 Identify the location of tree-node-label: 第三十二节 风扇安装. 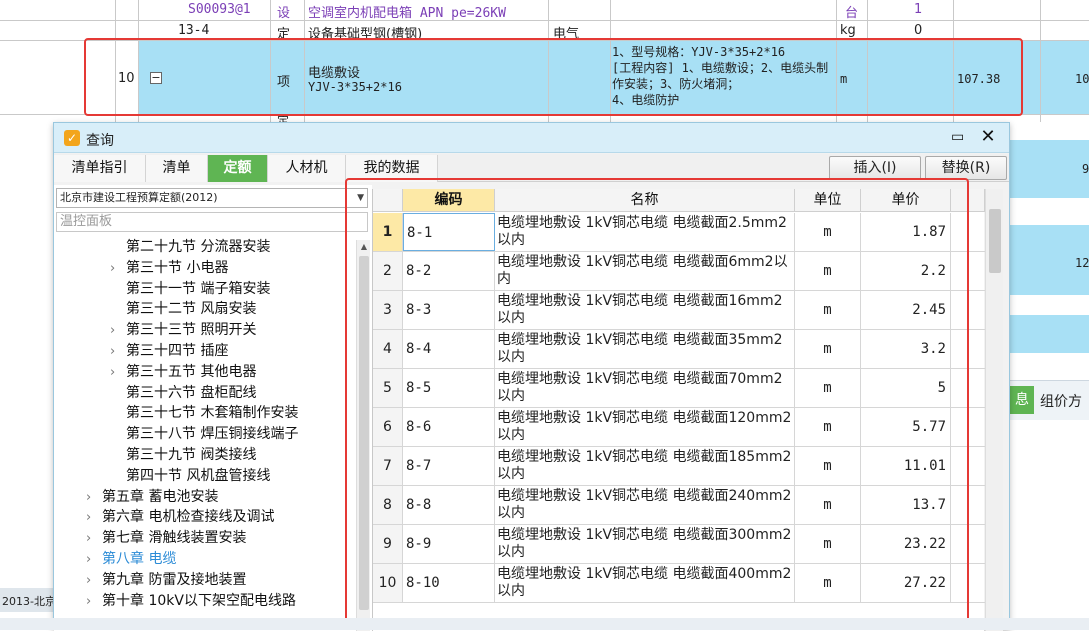
(191, 309).